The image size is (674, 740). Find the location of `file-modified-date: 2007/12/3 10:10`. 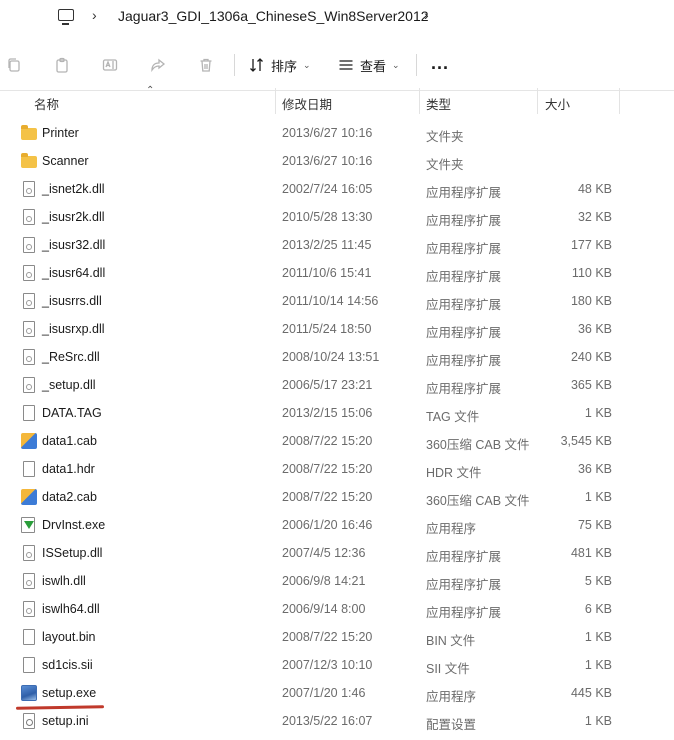

file-modified-date: 2007/12/3 10:10 is located at coordinates (327, 665).